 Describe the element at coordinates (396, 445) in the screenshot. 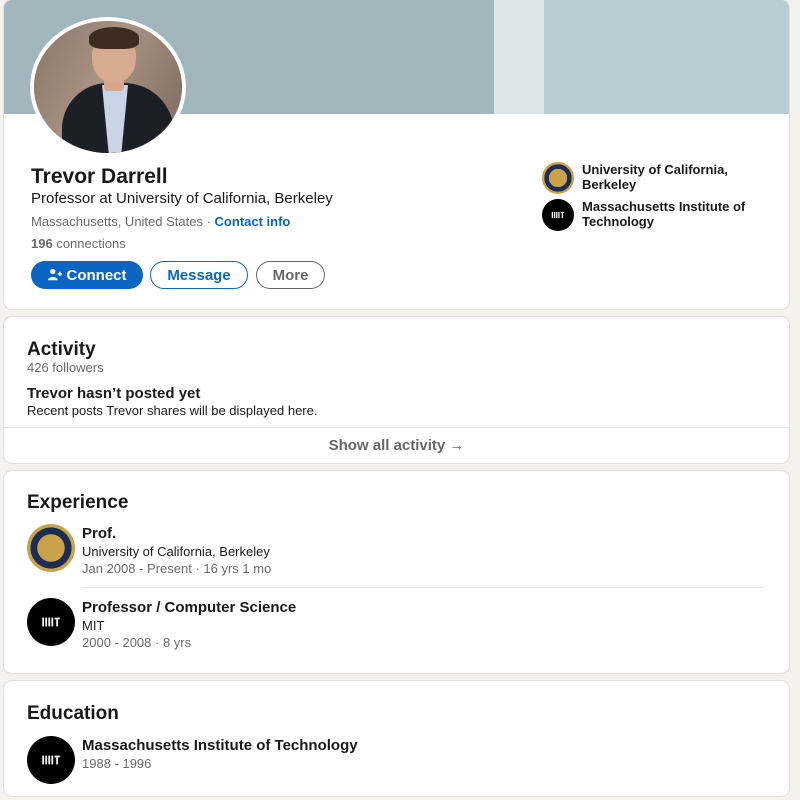

I see `show-all-activity-button: Show all activity →` at that location.